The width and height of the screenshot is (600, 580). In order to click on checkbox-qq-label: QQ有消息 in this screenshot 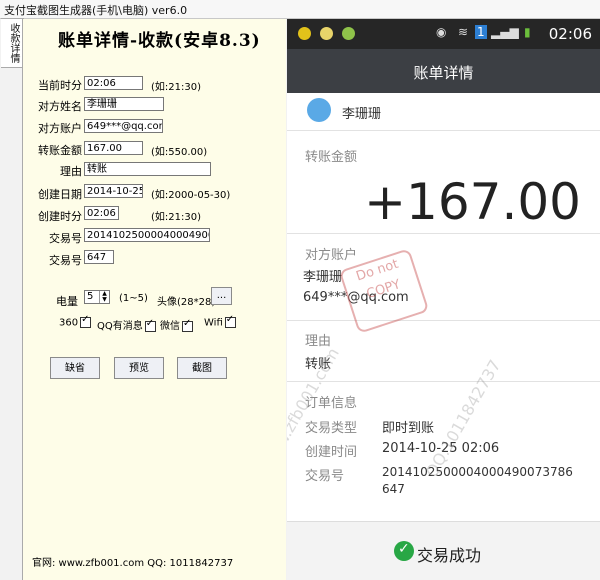, I will do `click(120, 326)`.